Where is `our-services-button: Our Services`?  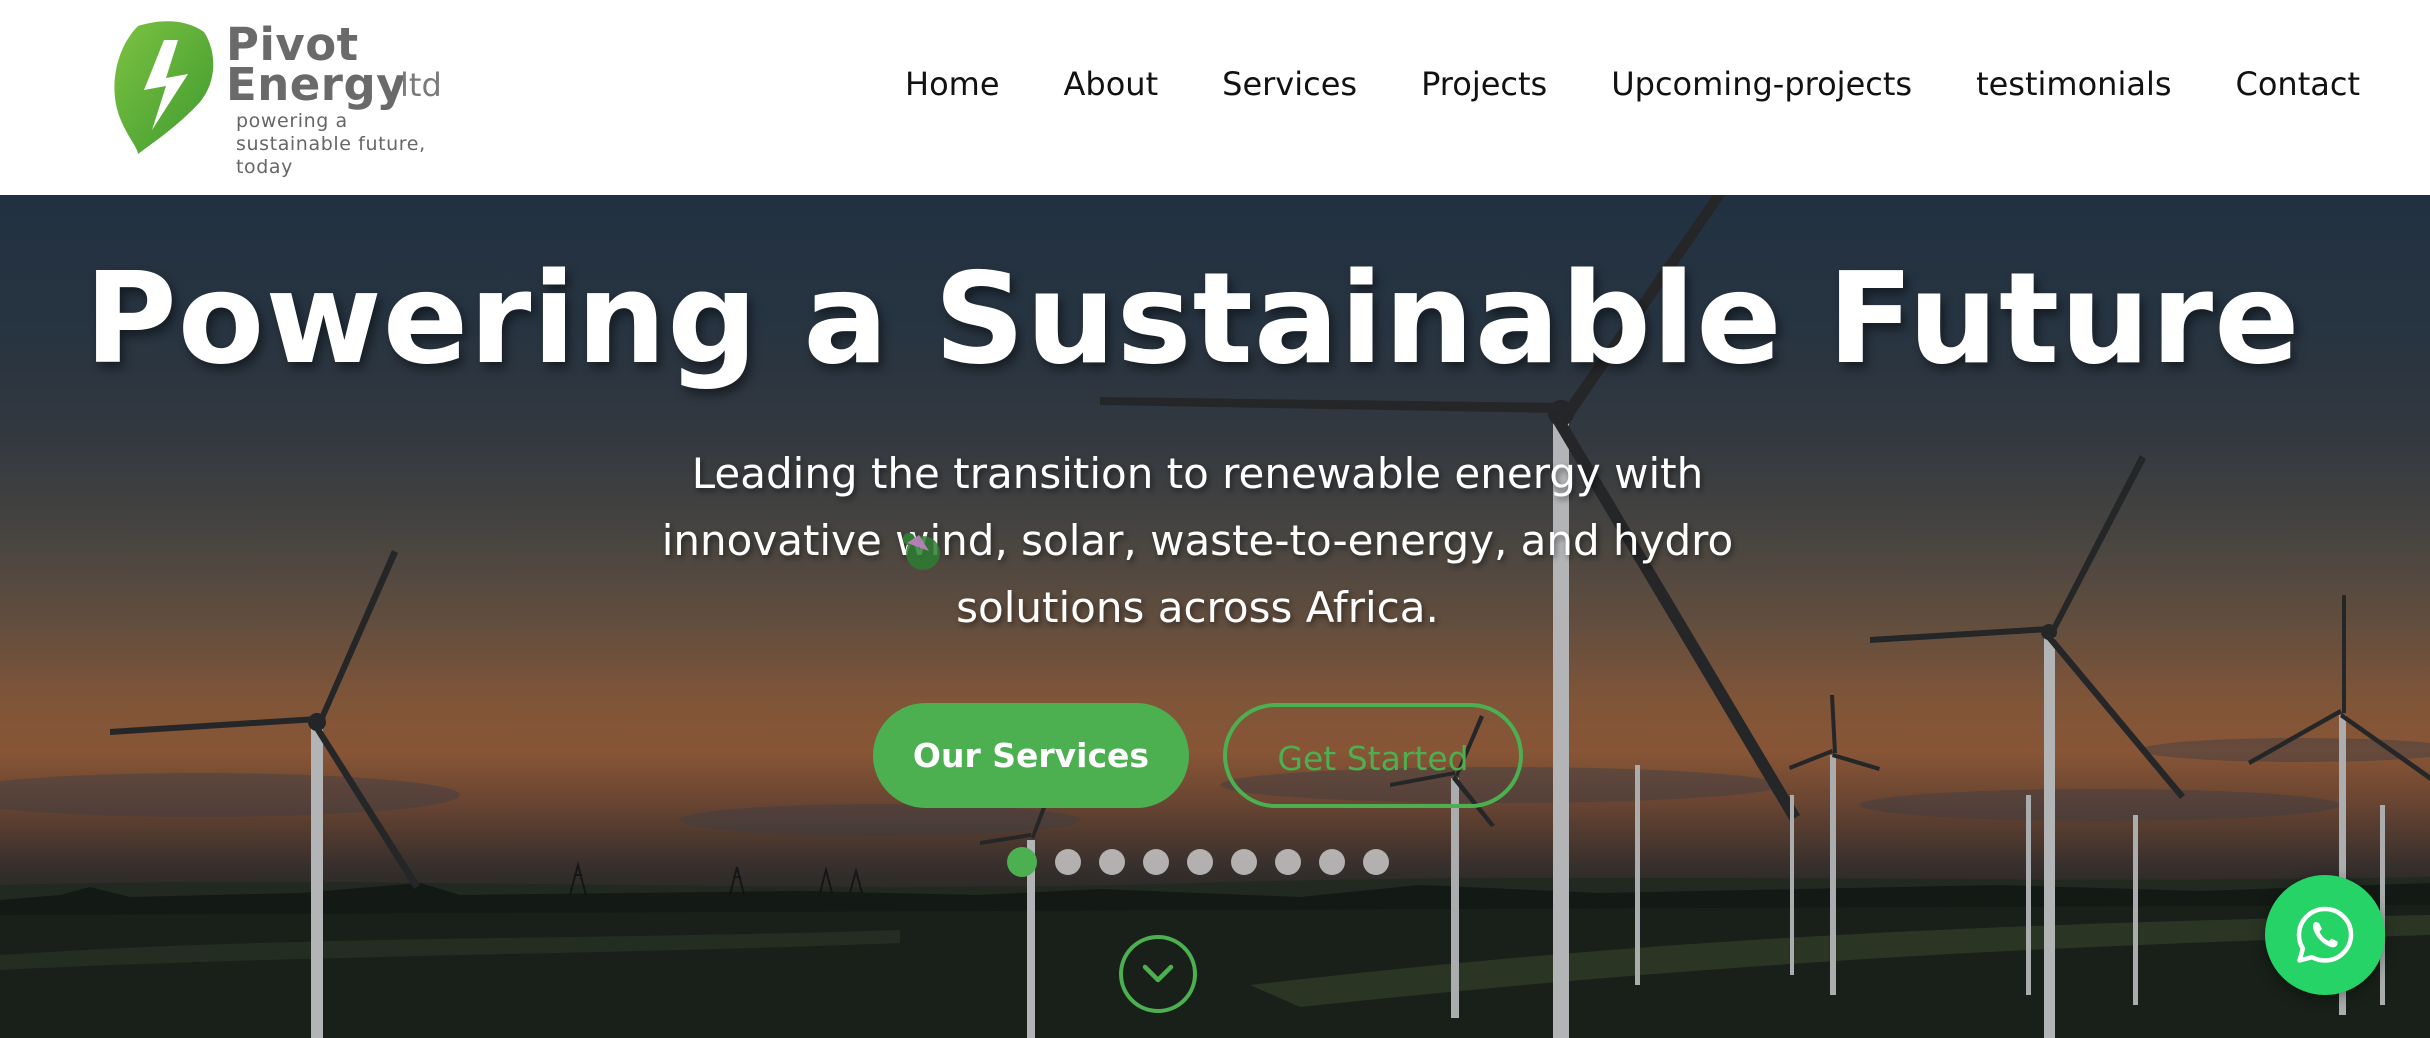 our-services-button: Our Services is located at coordinates (1031, 755).